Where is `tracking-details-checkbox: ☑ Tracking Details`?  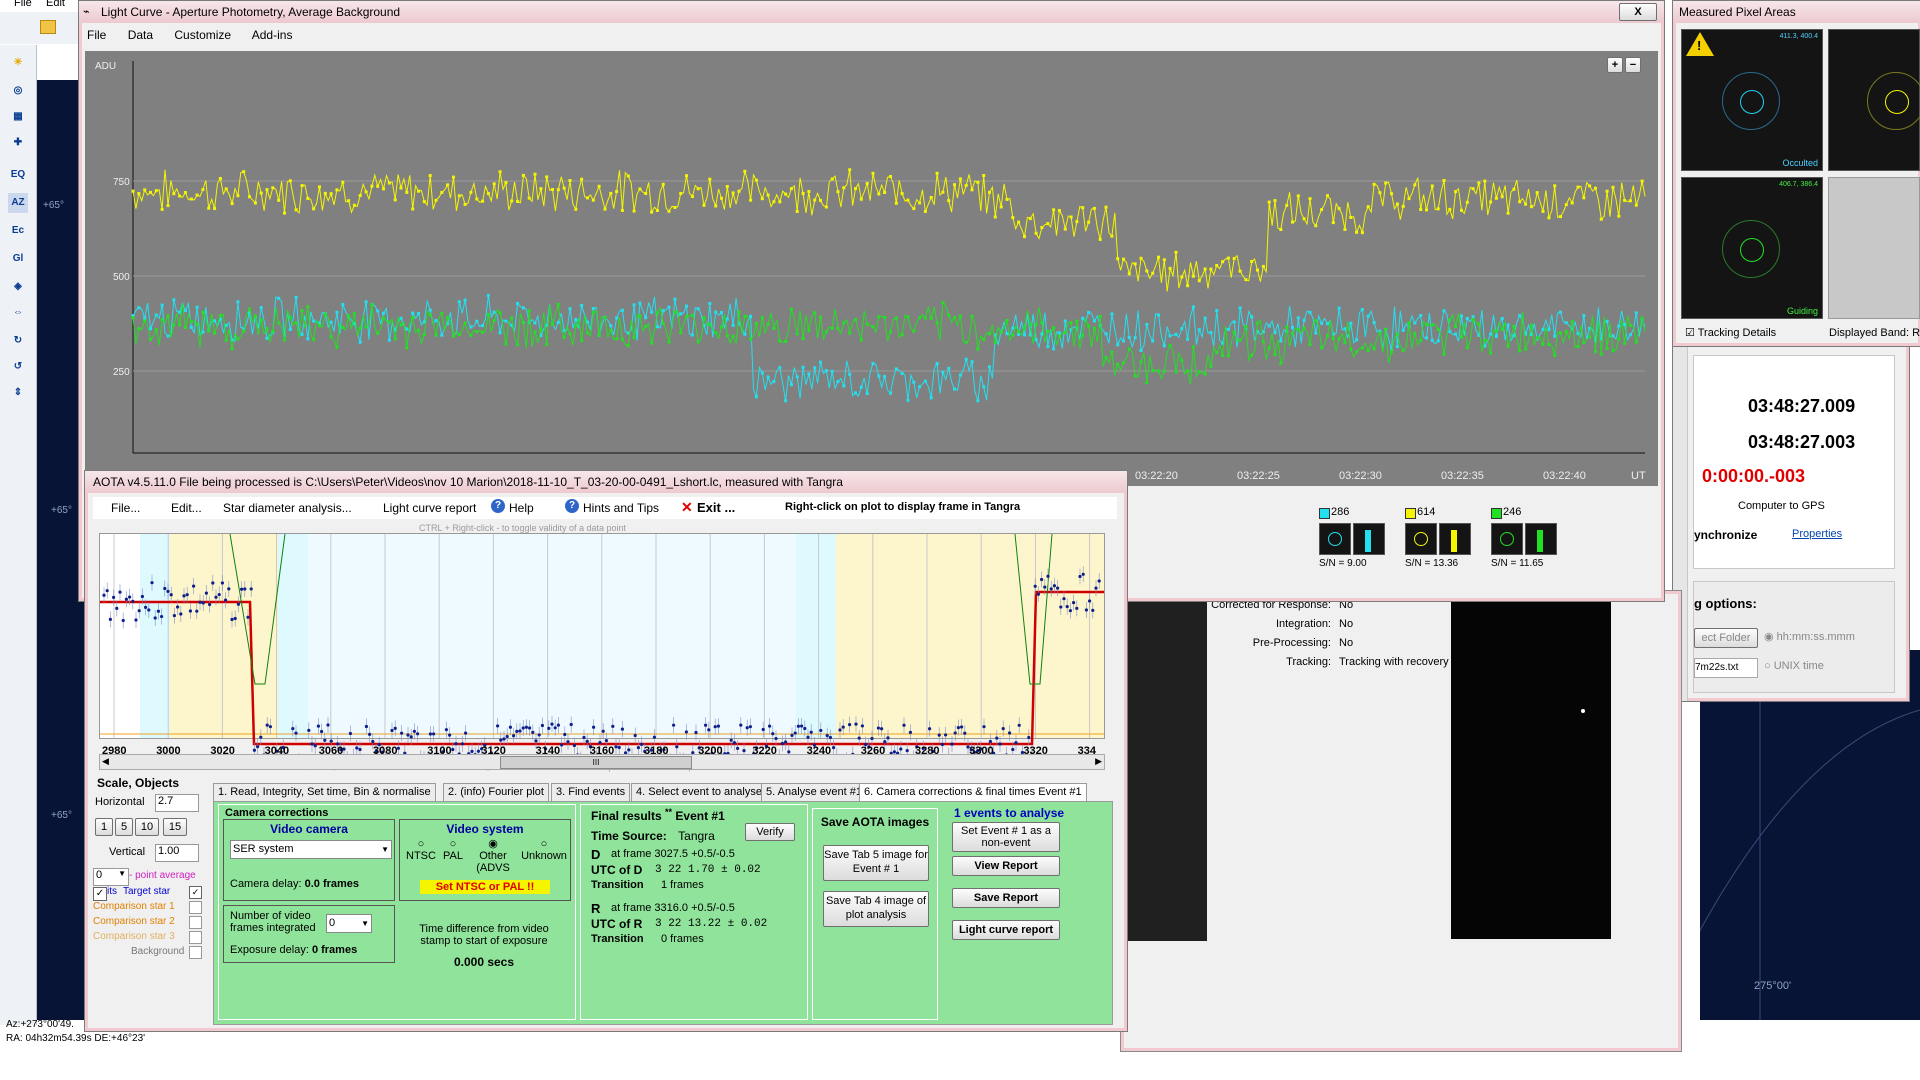 tracking-details-checkbox: ☑ Tracking Details is located at coordinates (1730, 332).